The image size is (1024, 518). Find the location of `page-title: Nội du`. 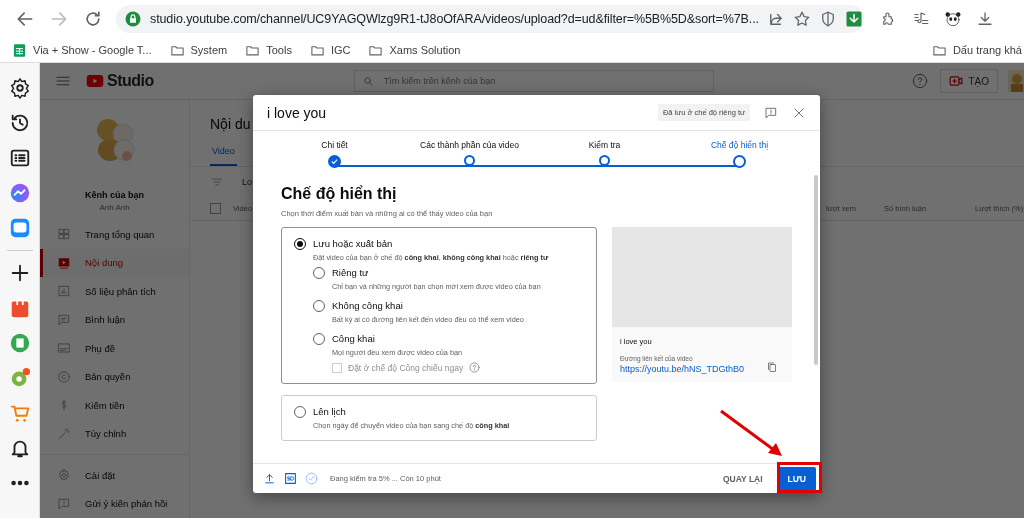

page-title: Nội du is located at coordinates (230, 124).